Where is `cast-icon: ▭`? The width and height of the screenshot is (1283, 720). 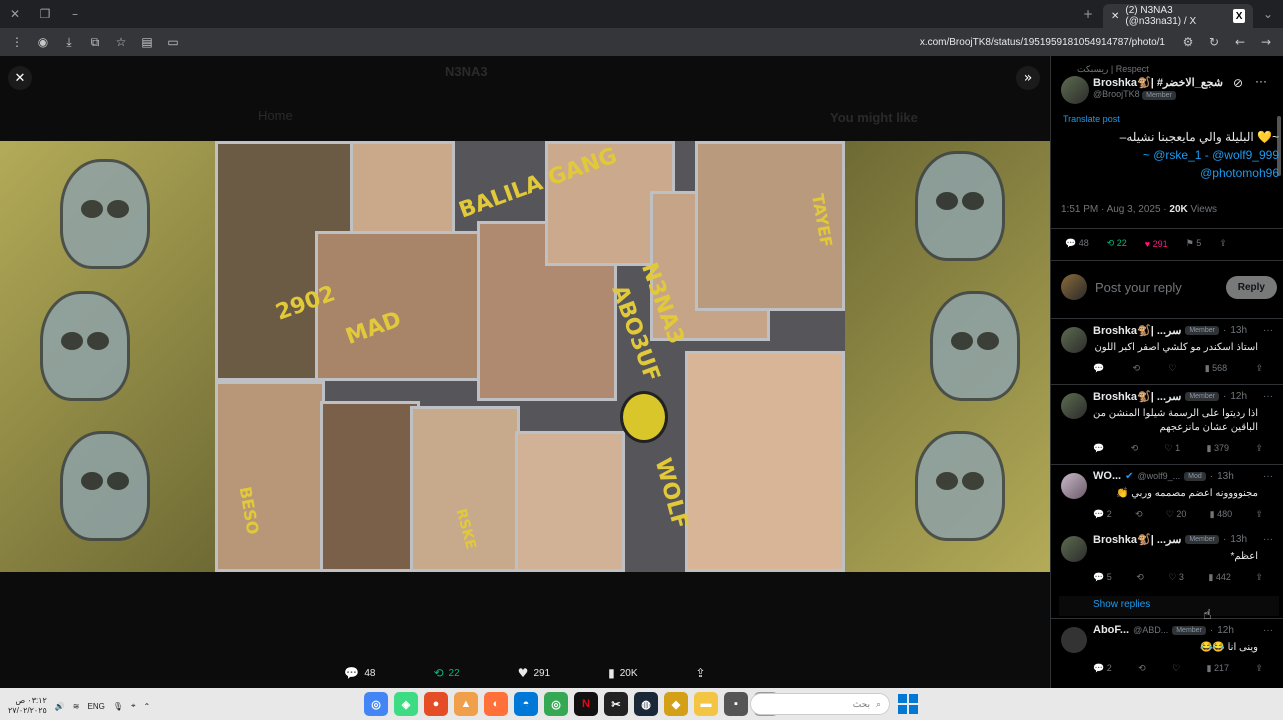 cast-icon: ▭ is located at coordinates (173, 42).